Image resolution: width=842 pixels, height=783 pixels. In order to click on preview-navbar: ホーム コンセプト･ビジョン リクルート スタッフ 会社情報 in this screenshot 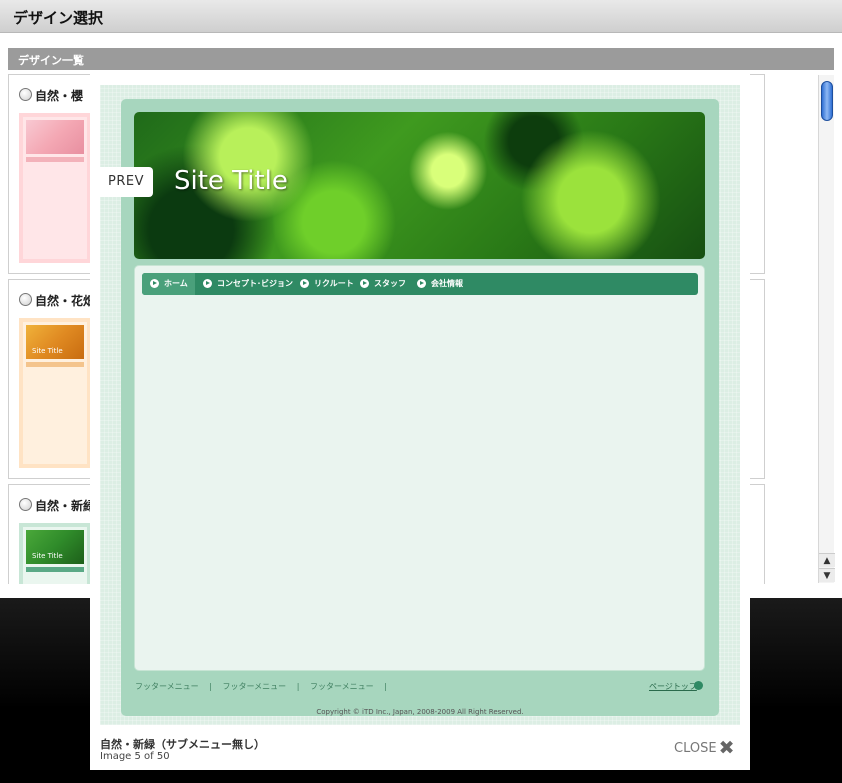, I will do `click(420, 284)`.